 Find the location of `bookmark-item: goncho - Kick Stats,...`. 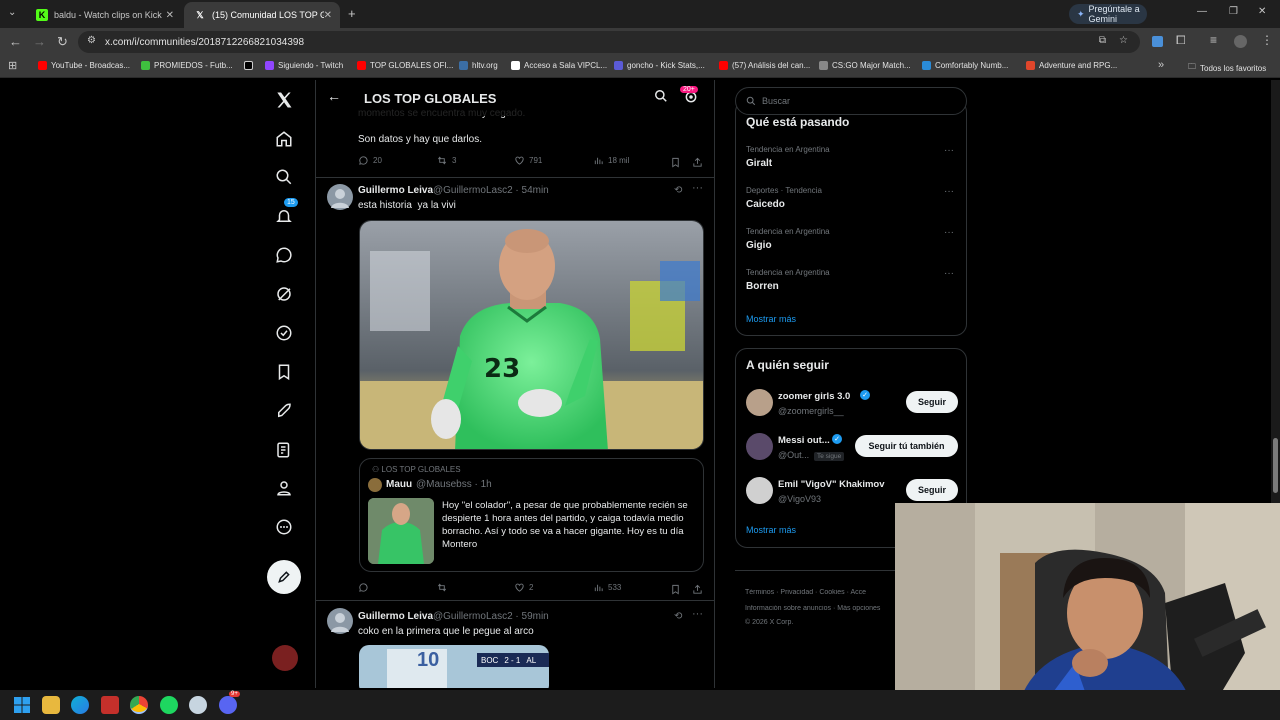

bookmark-item: goncho - Kick Stats,... is located at coordinates (659, 65).